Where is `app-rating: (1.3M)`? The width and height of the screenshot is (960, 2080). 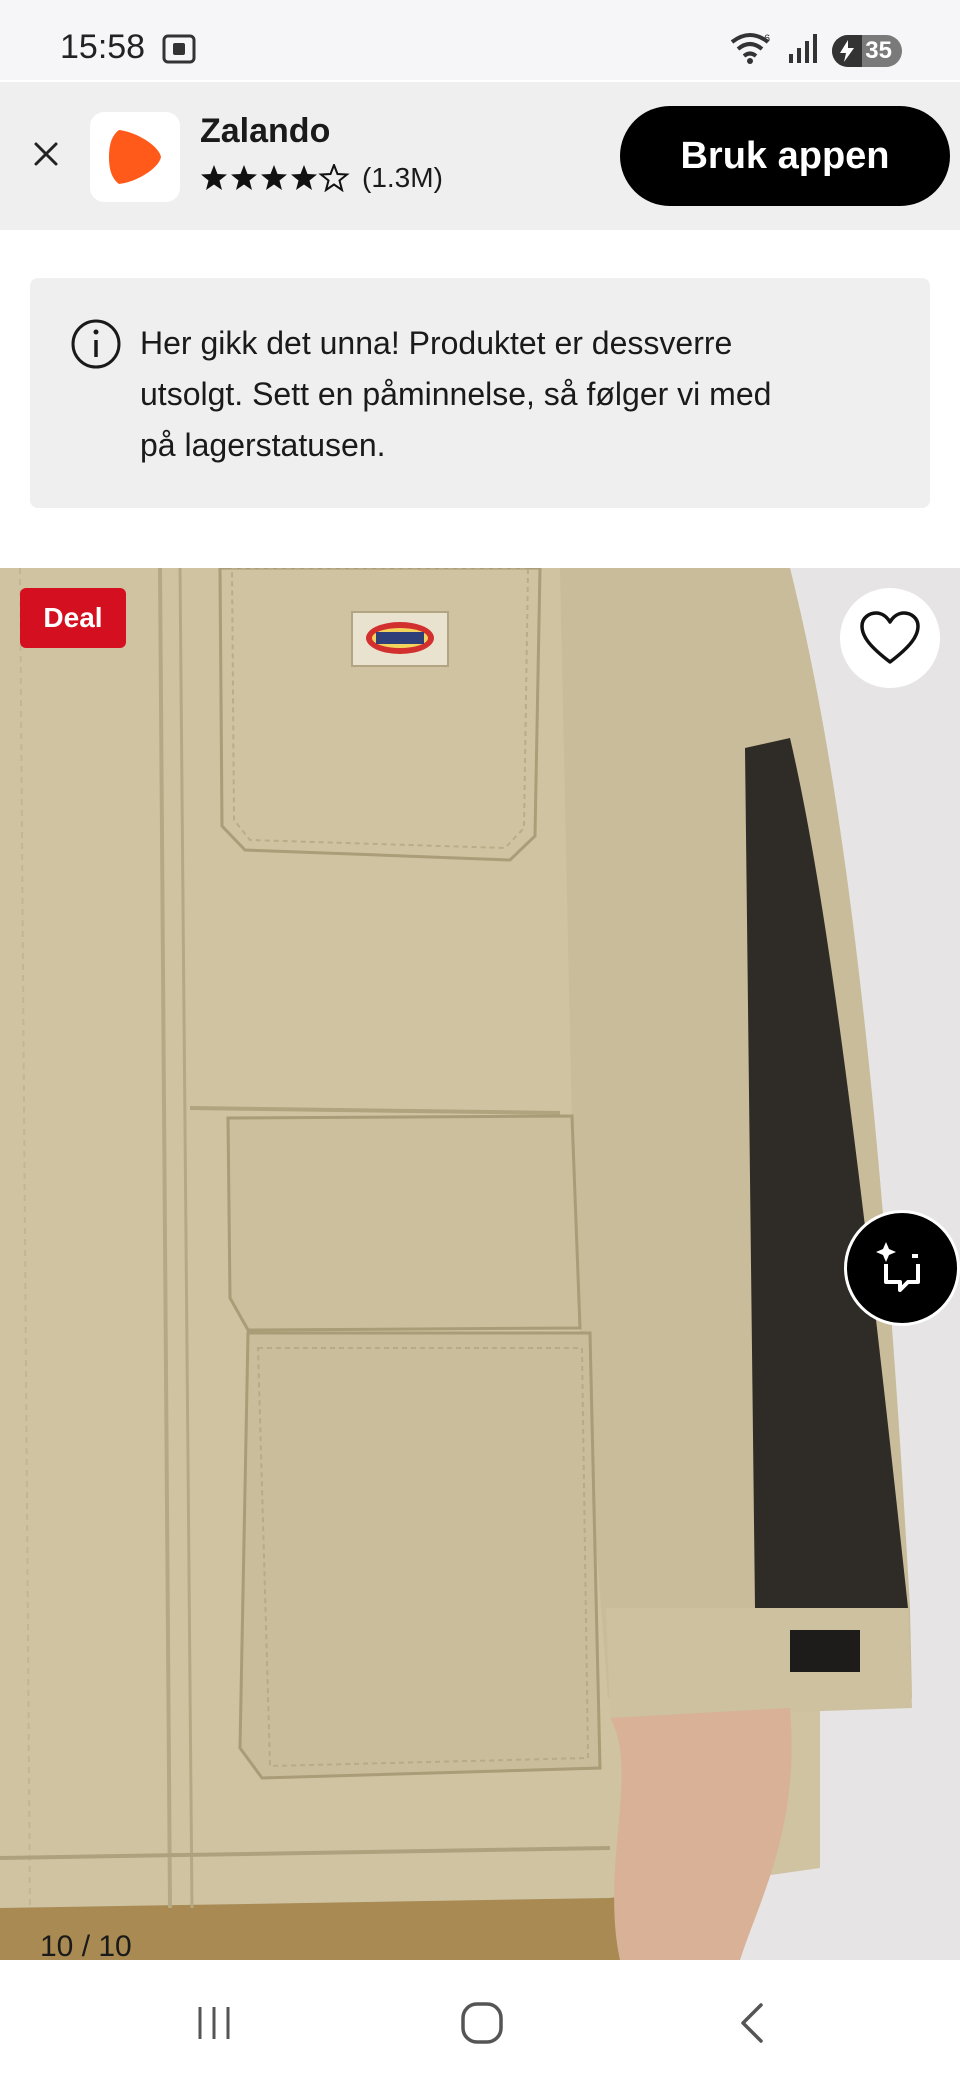 app-rating: (1.3M) is located at coordinates (321, 178).